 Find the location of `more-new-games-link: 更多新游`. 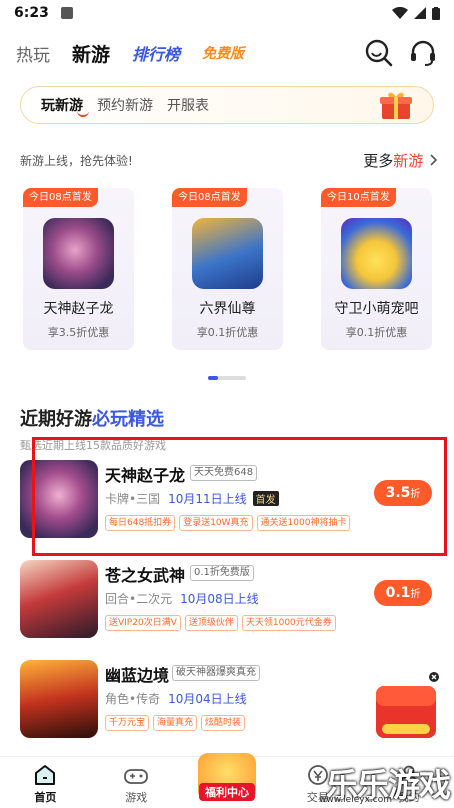

more-new-games-link: 更多新游 is located at coordinates (400, 160).